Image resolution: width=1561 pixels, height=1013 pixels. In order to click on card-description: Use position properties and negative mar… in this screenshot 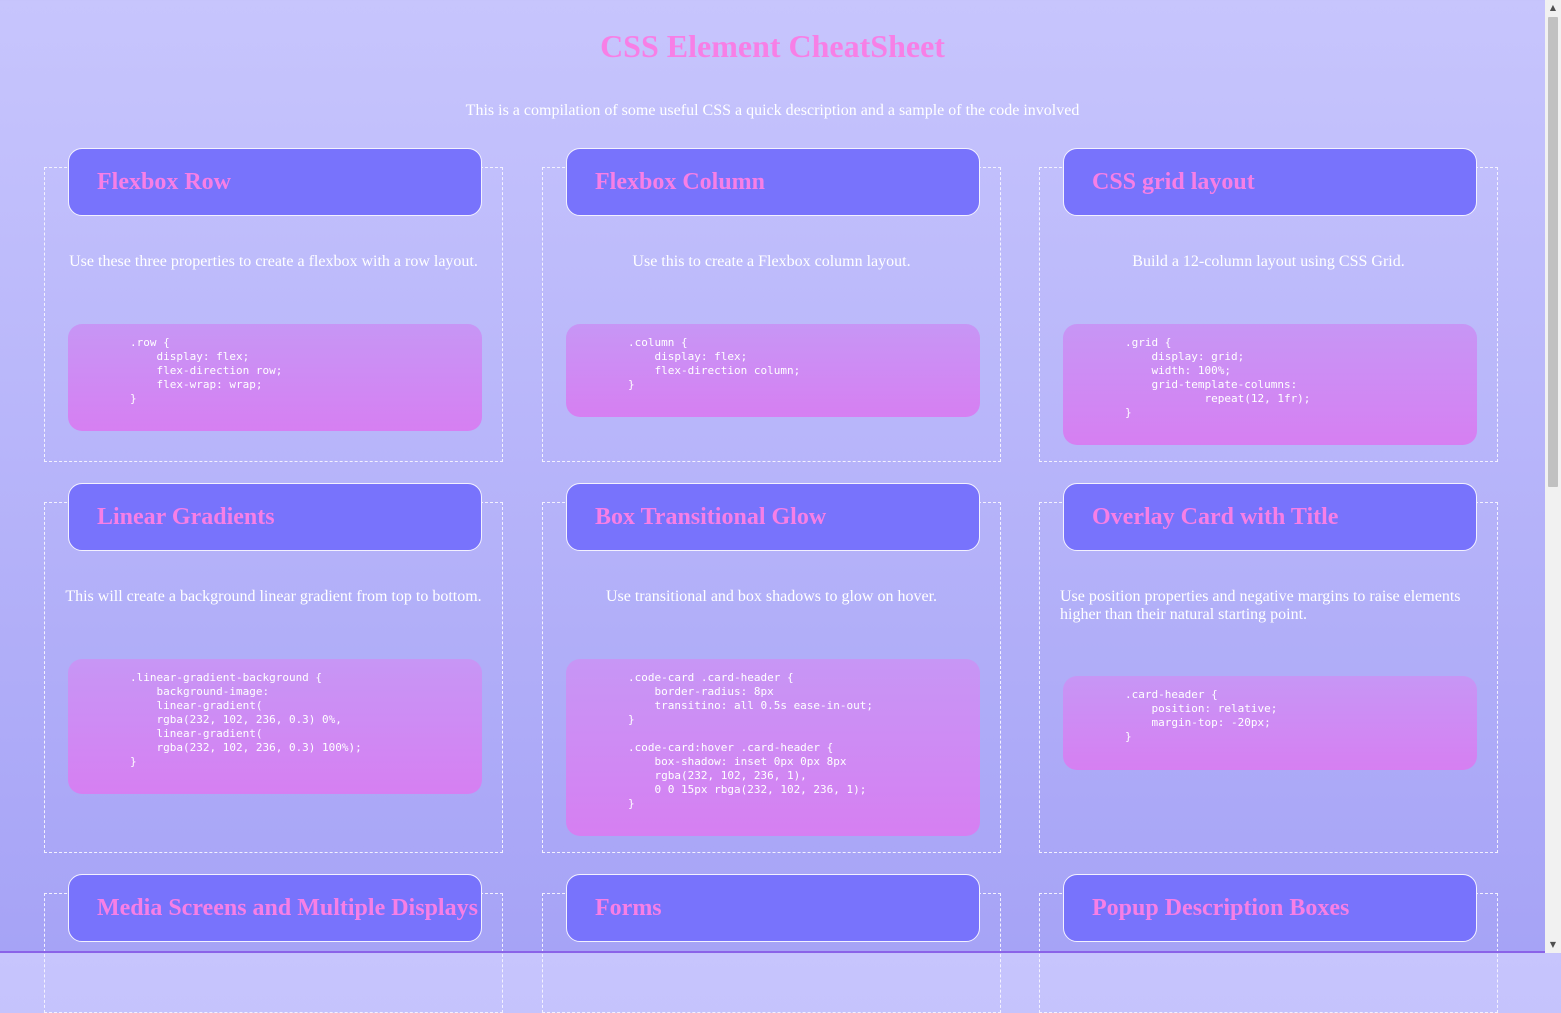, I will do `click(1260, 605)`.